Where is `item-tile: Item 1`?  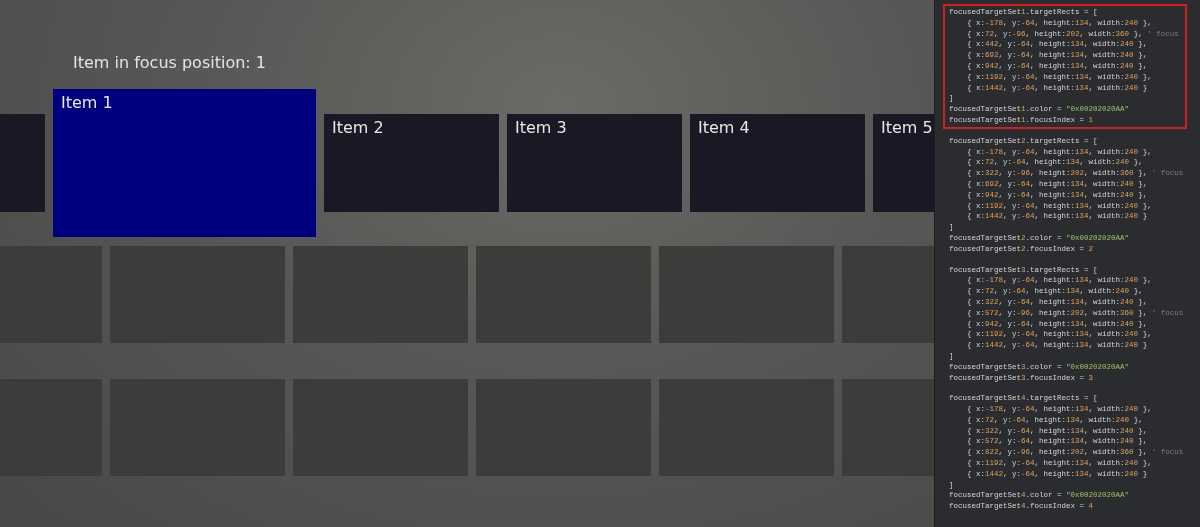
item-tile: Item 1 is located at coordinates (184, 163).